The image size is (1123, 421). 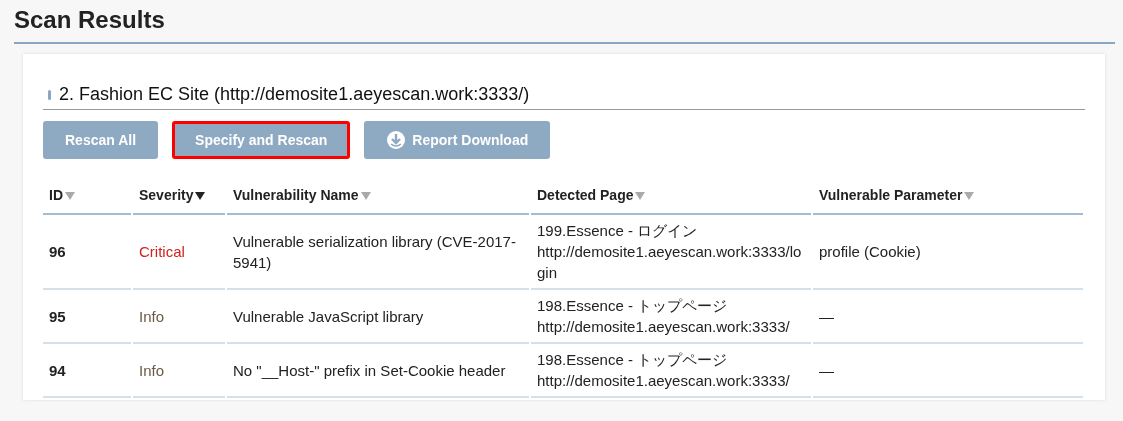 What do you see at coordinates (396, 140) in the screenshot?
I see `download-icon` at bounding box center [396, 140].